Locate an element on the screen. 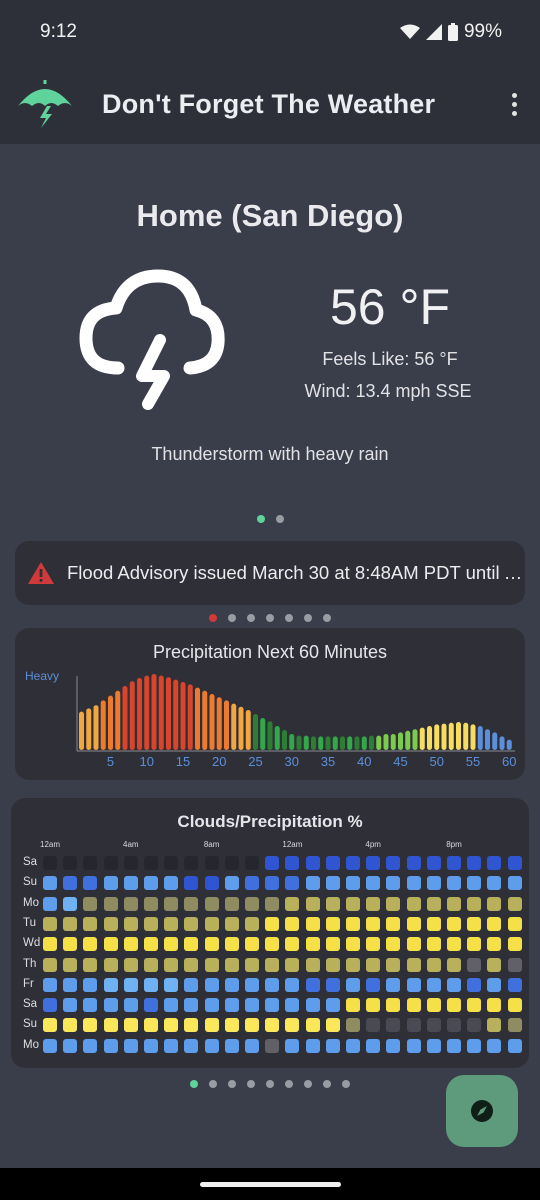 This screenshot has width=540, height=1200. wifi-icon is located at coordinates (409, 31).